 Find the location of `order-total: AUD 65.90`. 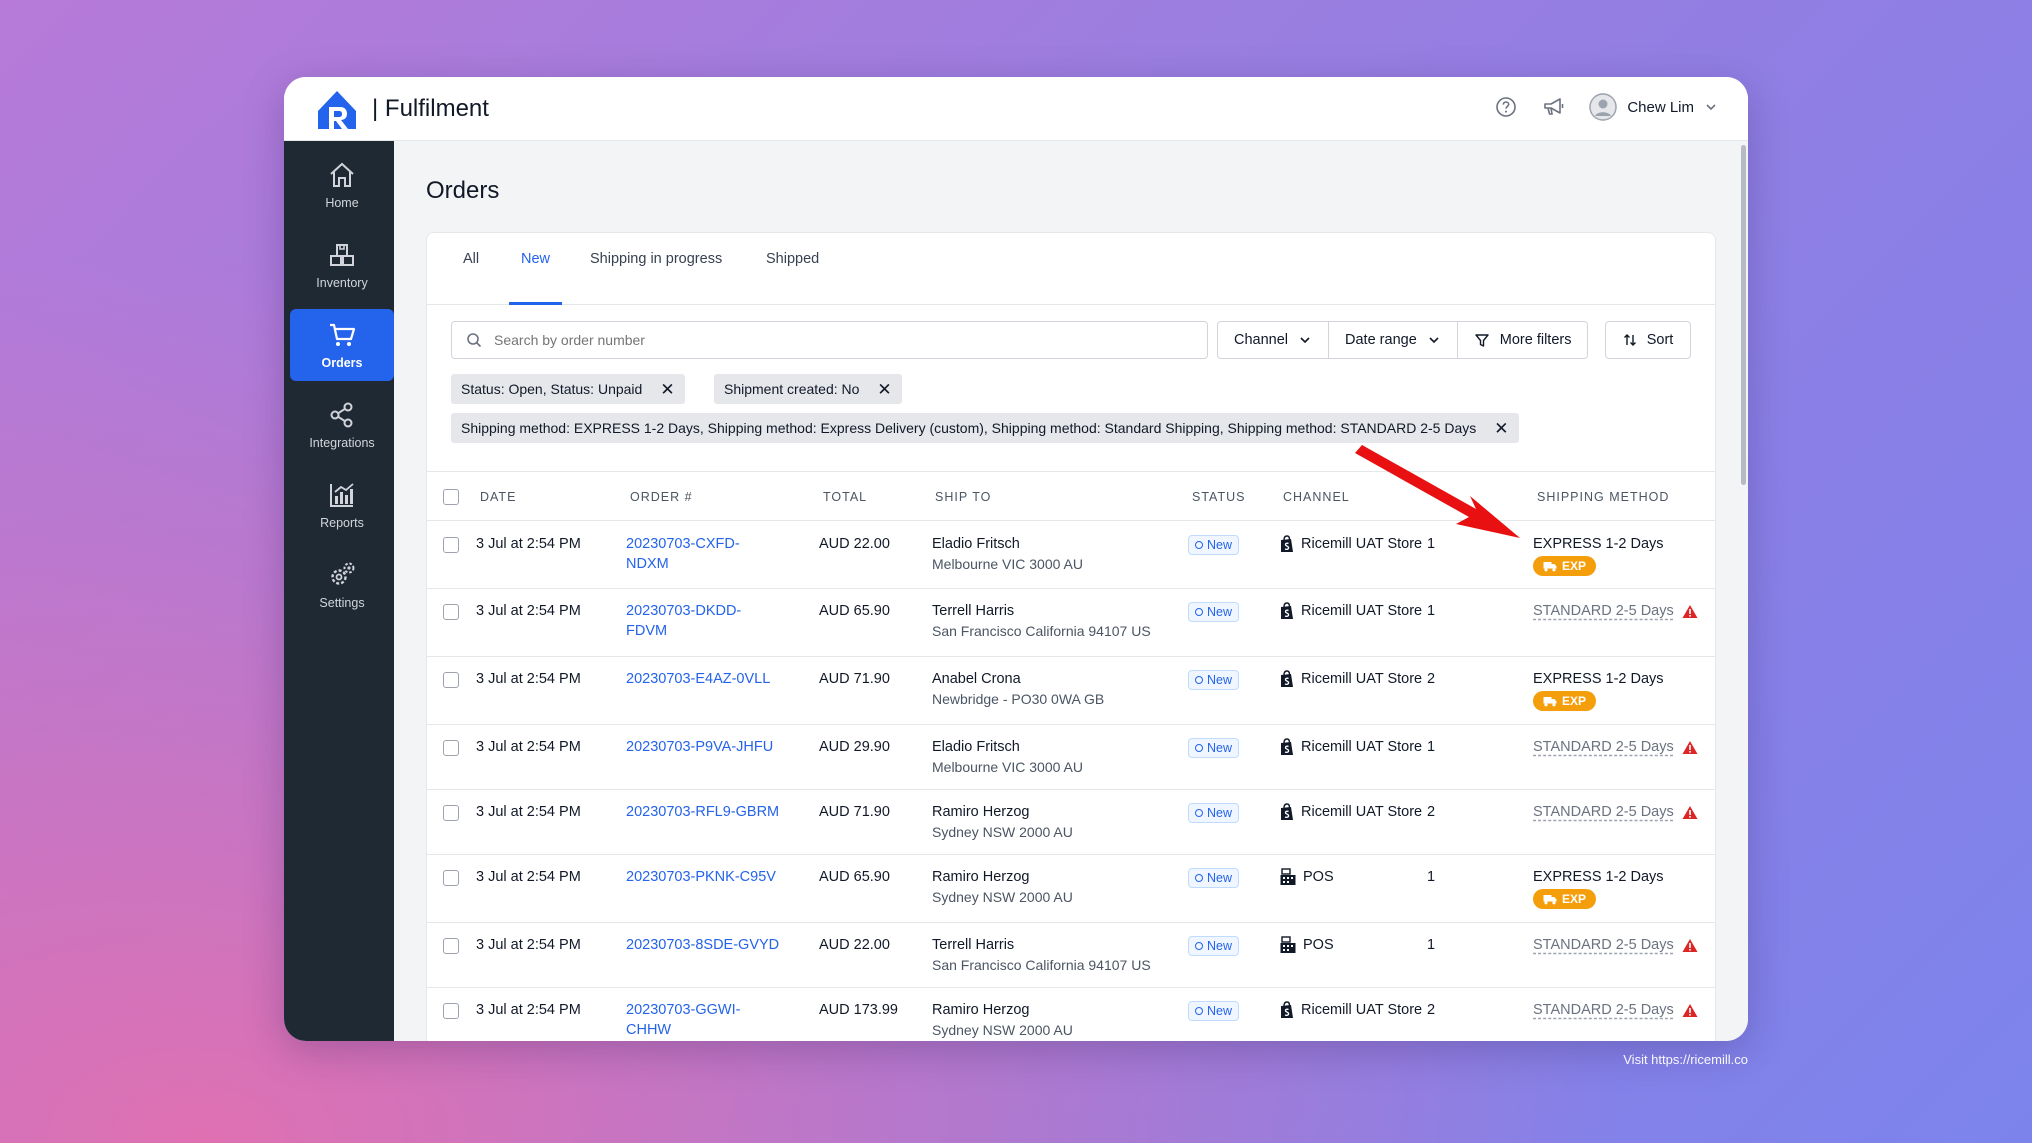

order-total: AUD 65.90 is located at coordinates (854, 611).